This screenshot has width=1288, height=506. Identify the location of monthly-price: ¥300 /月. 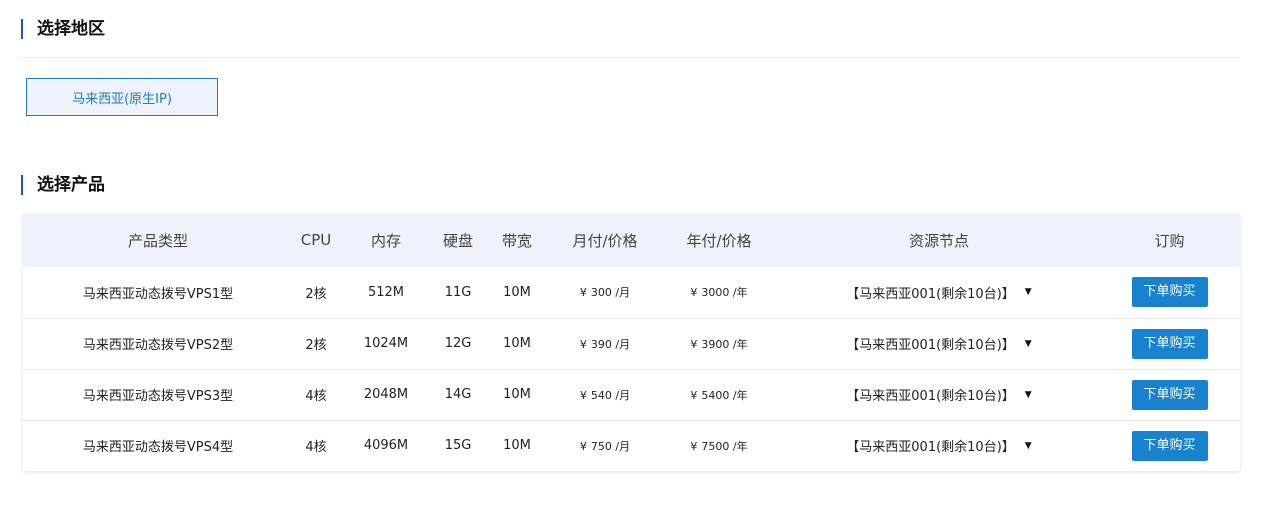
(605, 292).